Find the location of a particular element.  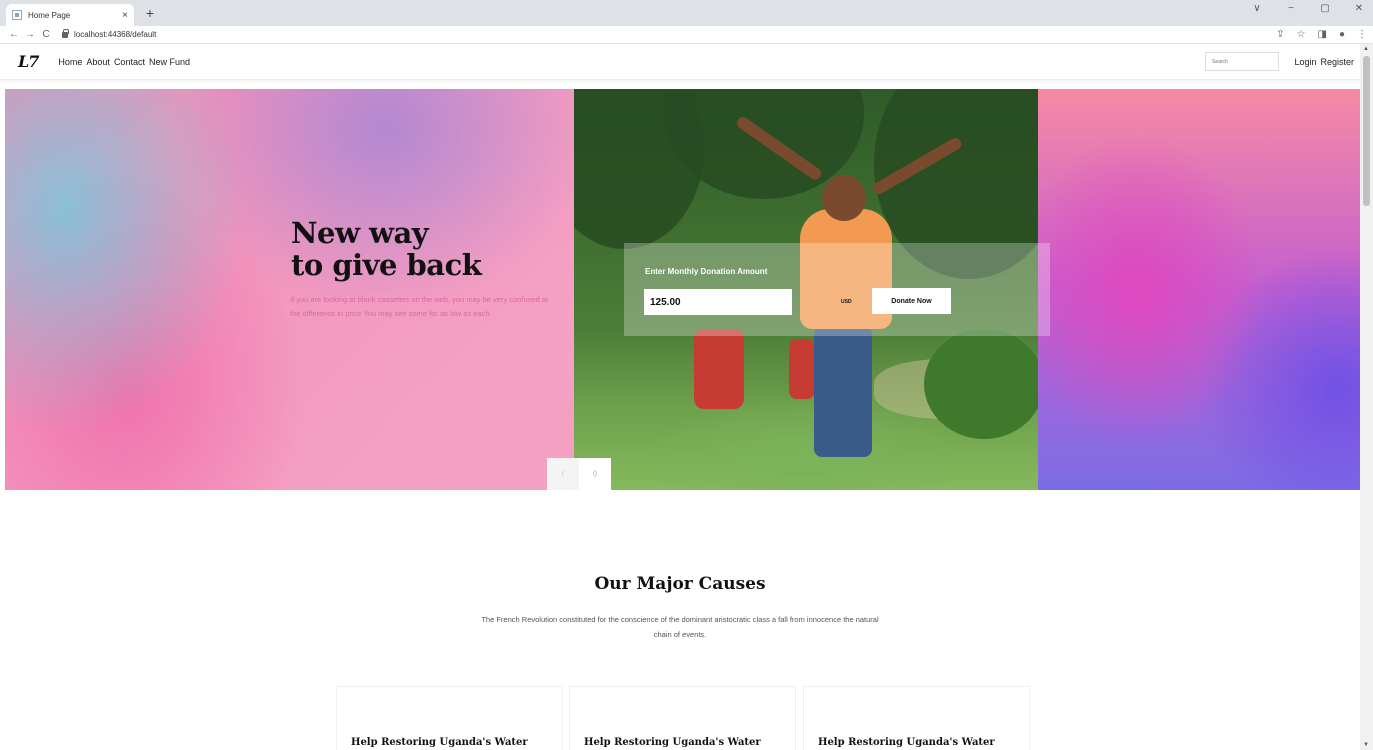

scroll-up-icon: ▲ is located at coordinates (1366, 49).